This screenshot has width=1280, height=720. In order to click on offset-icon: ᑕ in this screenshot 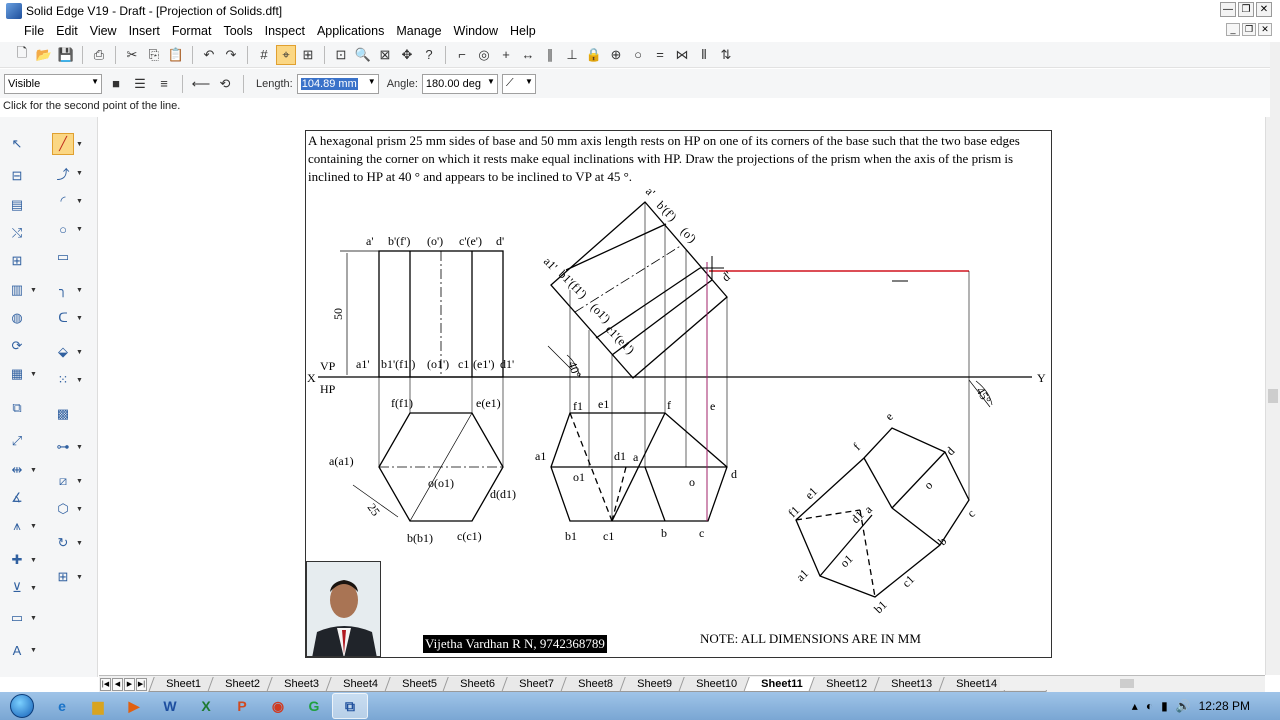, I will do `click(63, 318)`.